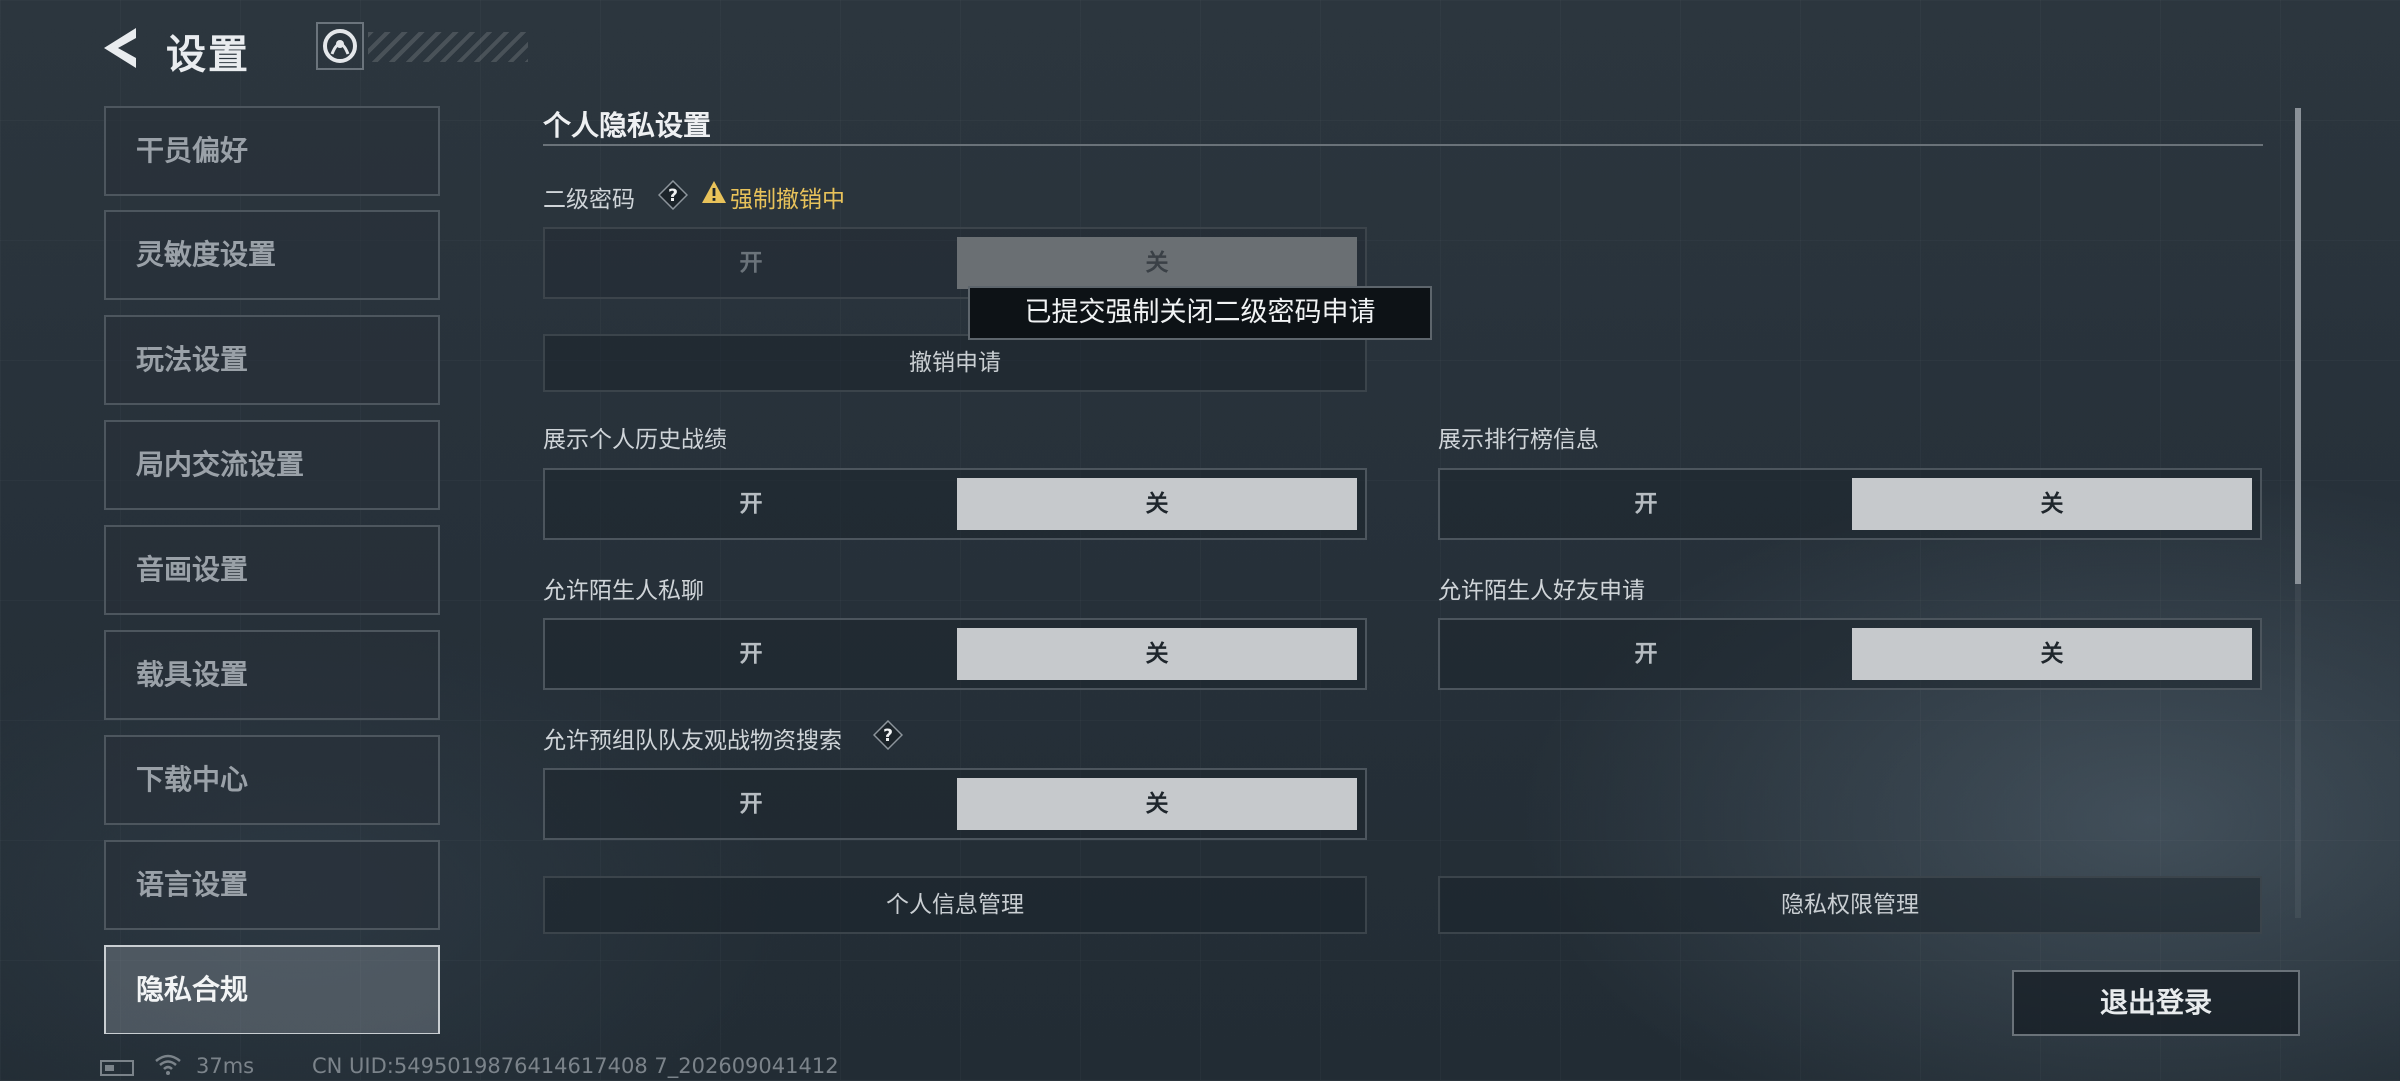 This screenshot has width=2400, height=1081. What do you see at coordinates (955, 905) in the screenshot?
I see `personal-info-management-button: 个人信息管理` at bounding box center [955, 905].